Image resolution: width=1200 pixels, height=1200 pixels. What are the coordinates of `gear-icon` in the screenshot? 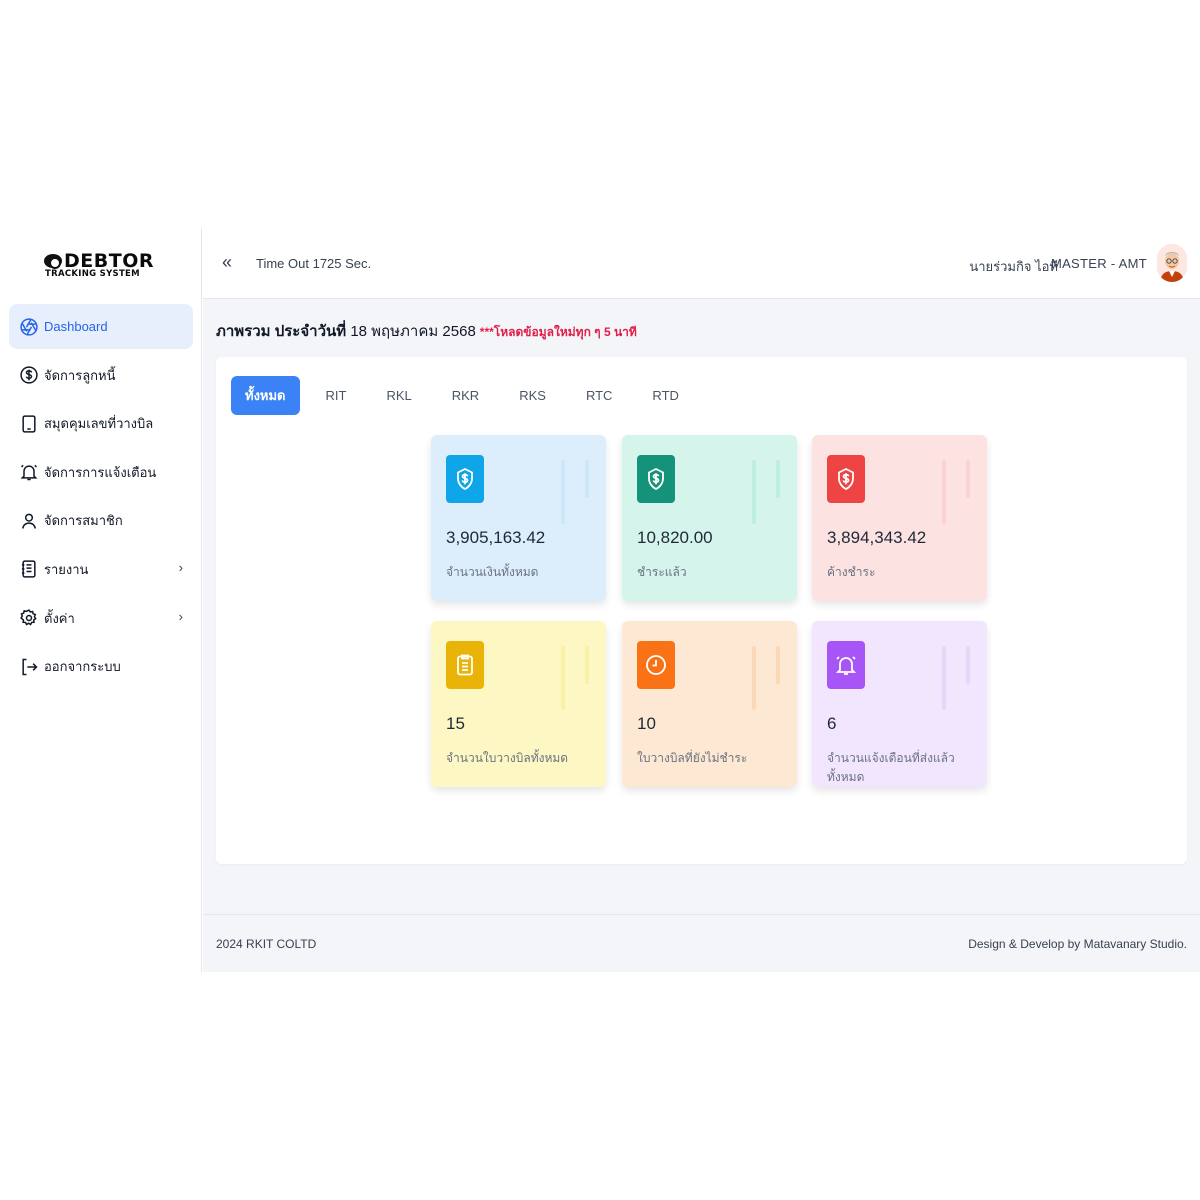 It's located at (29, 618).